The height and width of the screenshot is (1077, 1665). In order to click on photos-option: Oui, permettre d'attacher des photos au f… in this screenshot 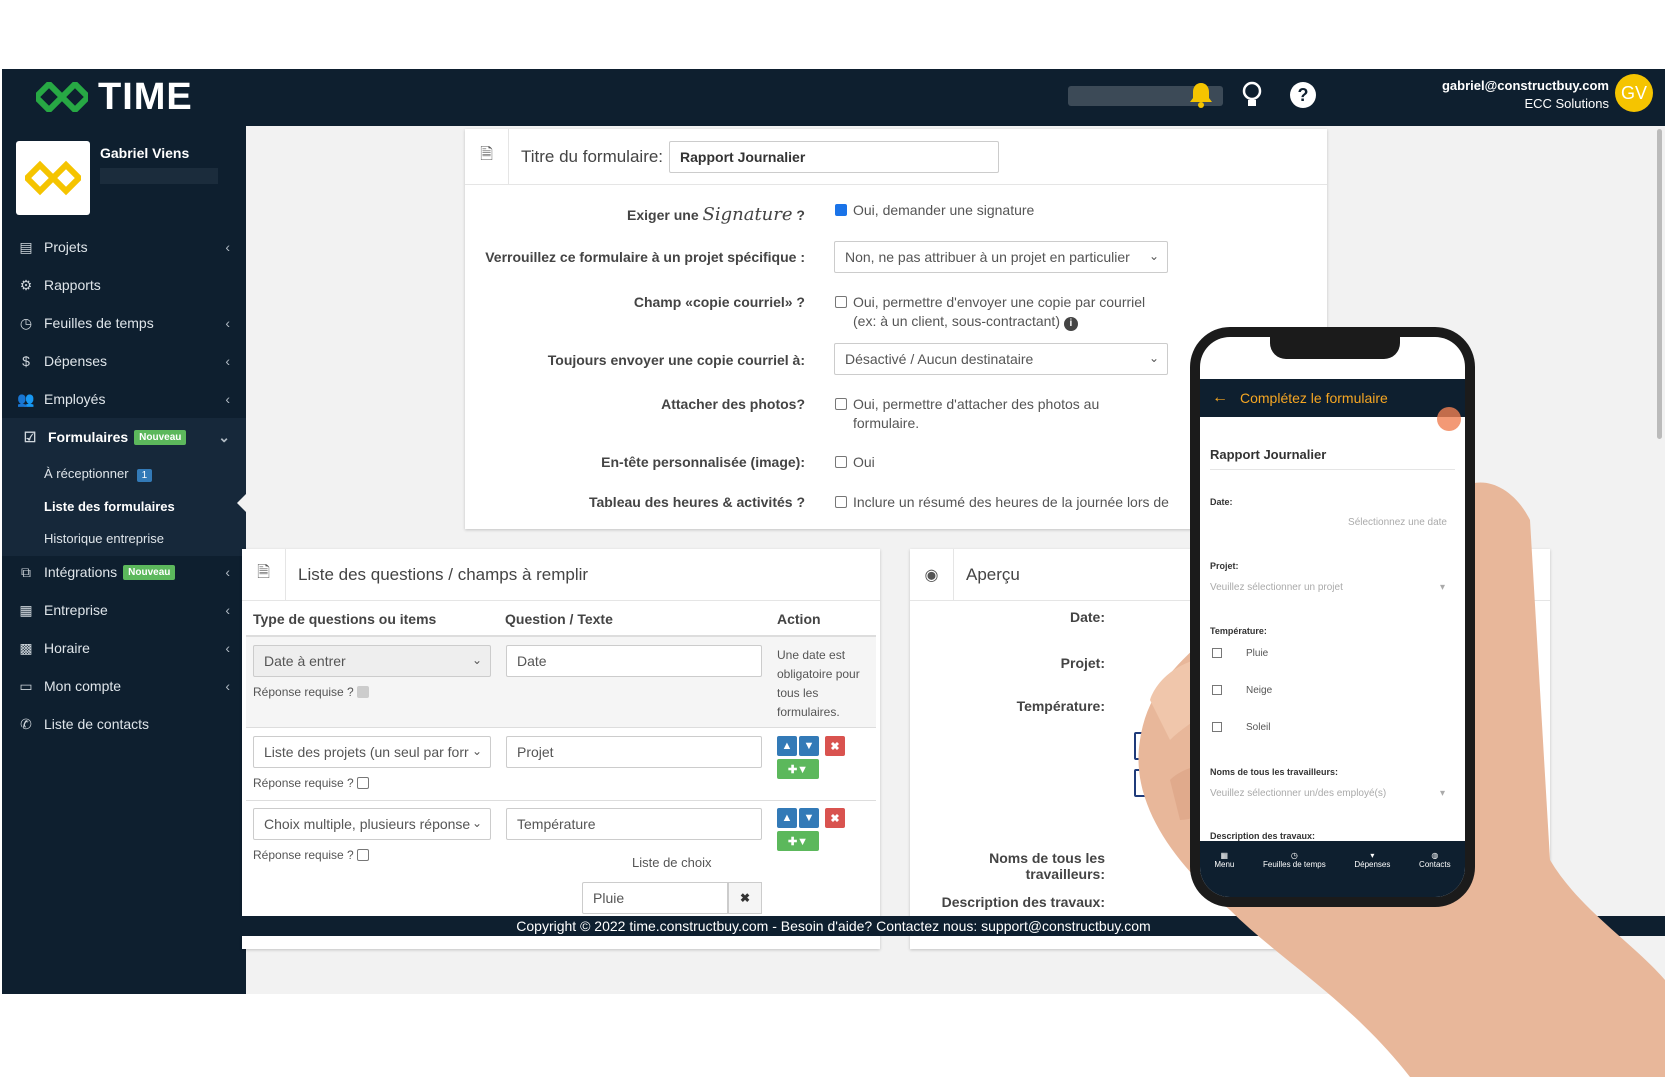, I will do `click(967, 414)`.